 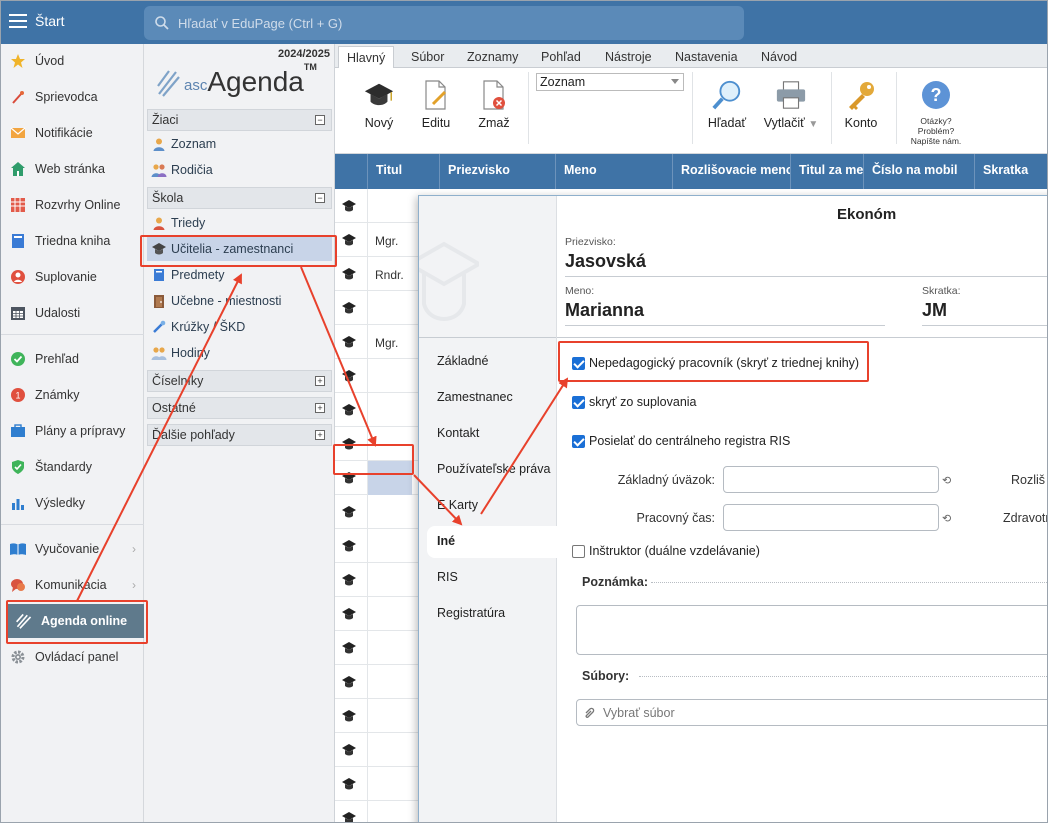 What do you see at coordinates (497, 433) in the screenshot?
I see `dialog-tab-kontakt: Kontakt` at bounding box center [497, 433].